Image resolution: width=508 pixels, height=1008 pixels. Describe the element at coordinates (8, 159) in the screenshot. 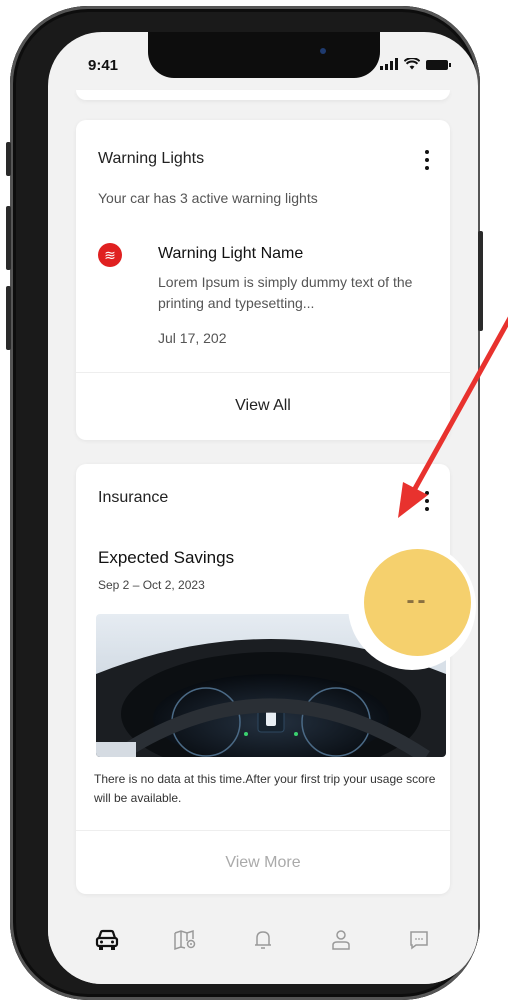

I see `mute-switch` at that location.